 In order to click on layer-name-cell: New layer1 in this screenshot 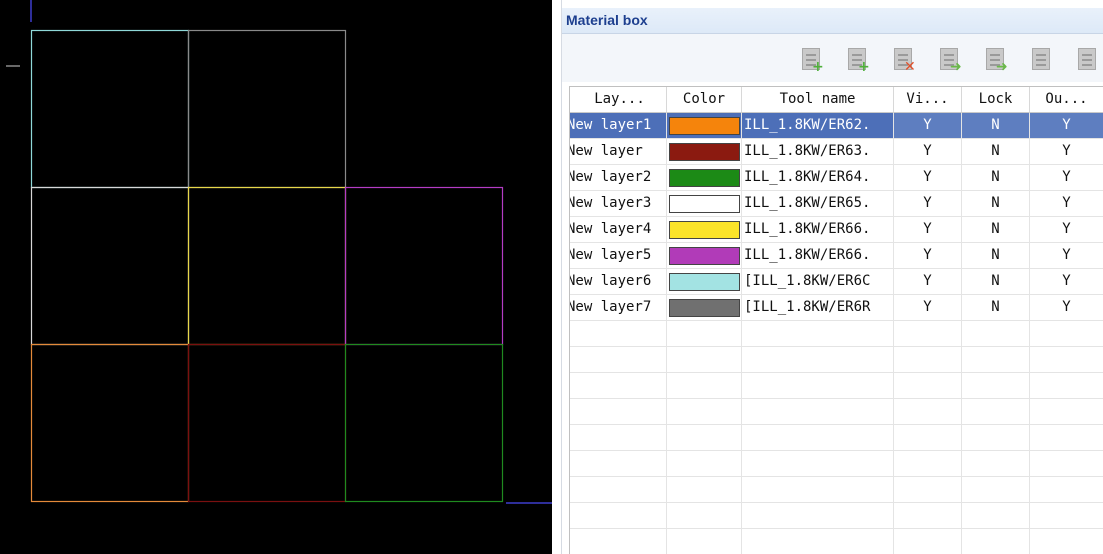, I will do `click(618, 126)`.